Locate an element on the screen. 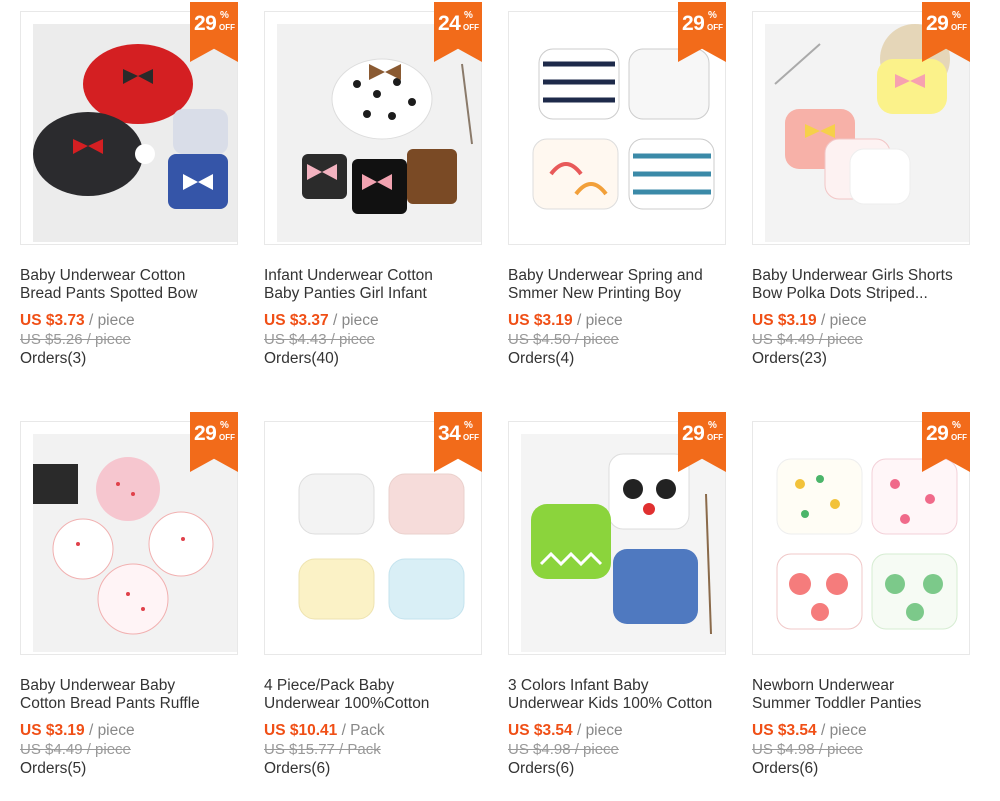  product-title-line: Baby Underwear Spring and is located at coordinates (617, 276).